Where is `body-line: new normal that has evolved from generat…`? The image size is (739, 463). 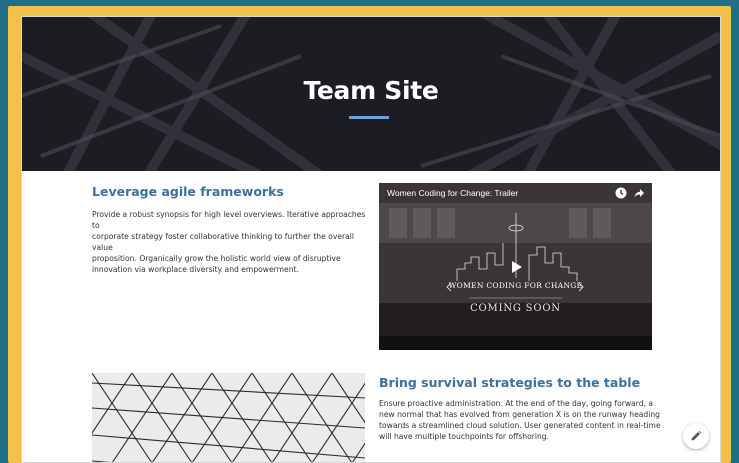
body-line: new normal that has evolved from generat… is located at coordinates (519, 414).